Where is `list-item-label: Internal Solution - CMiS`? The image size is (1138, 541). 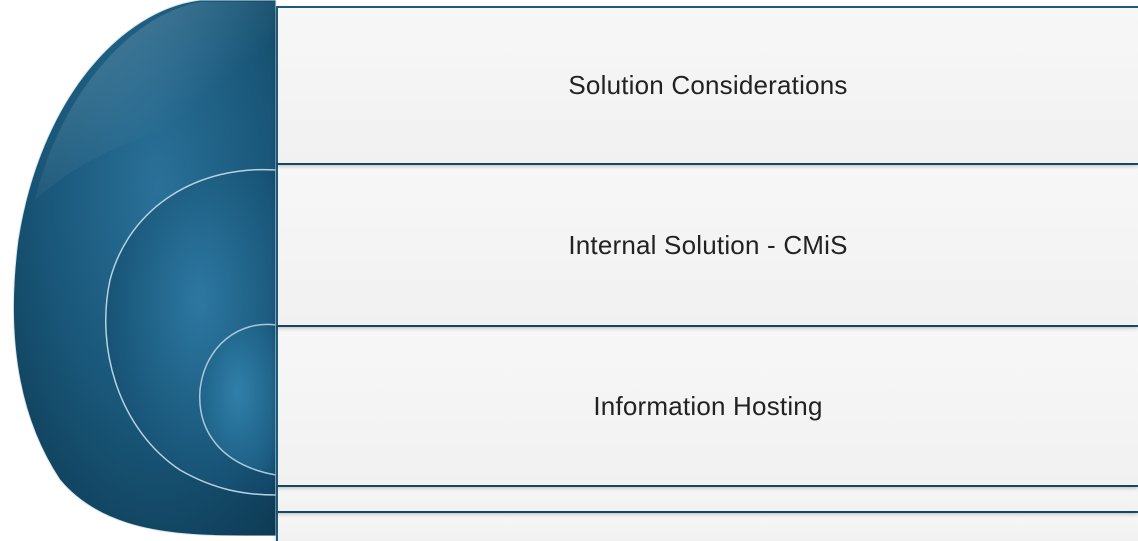
list-item-label: Internal Solution - CMiS is located at coordinates (708, 244).